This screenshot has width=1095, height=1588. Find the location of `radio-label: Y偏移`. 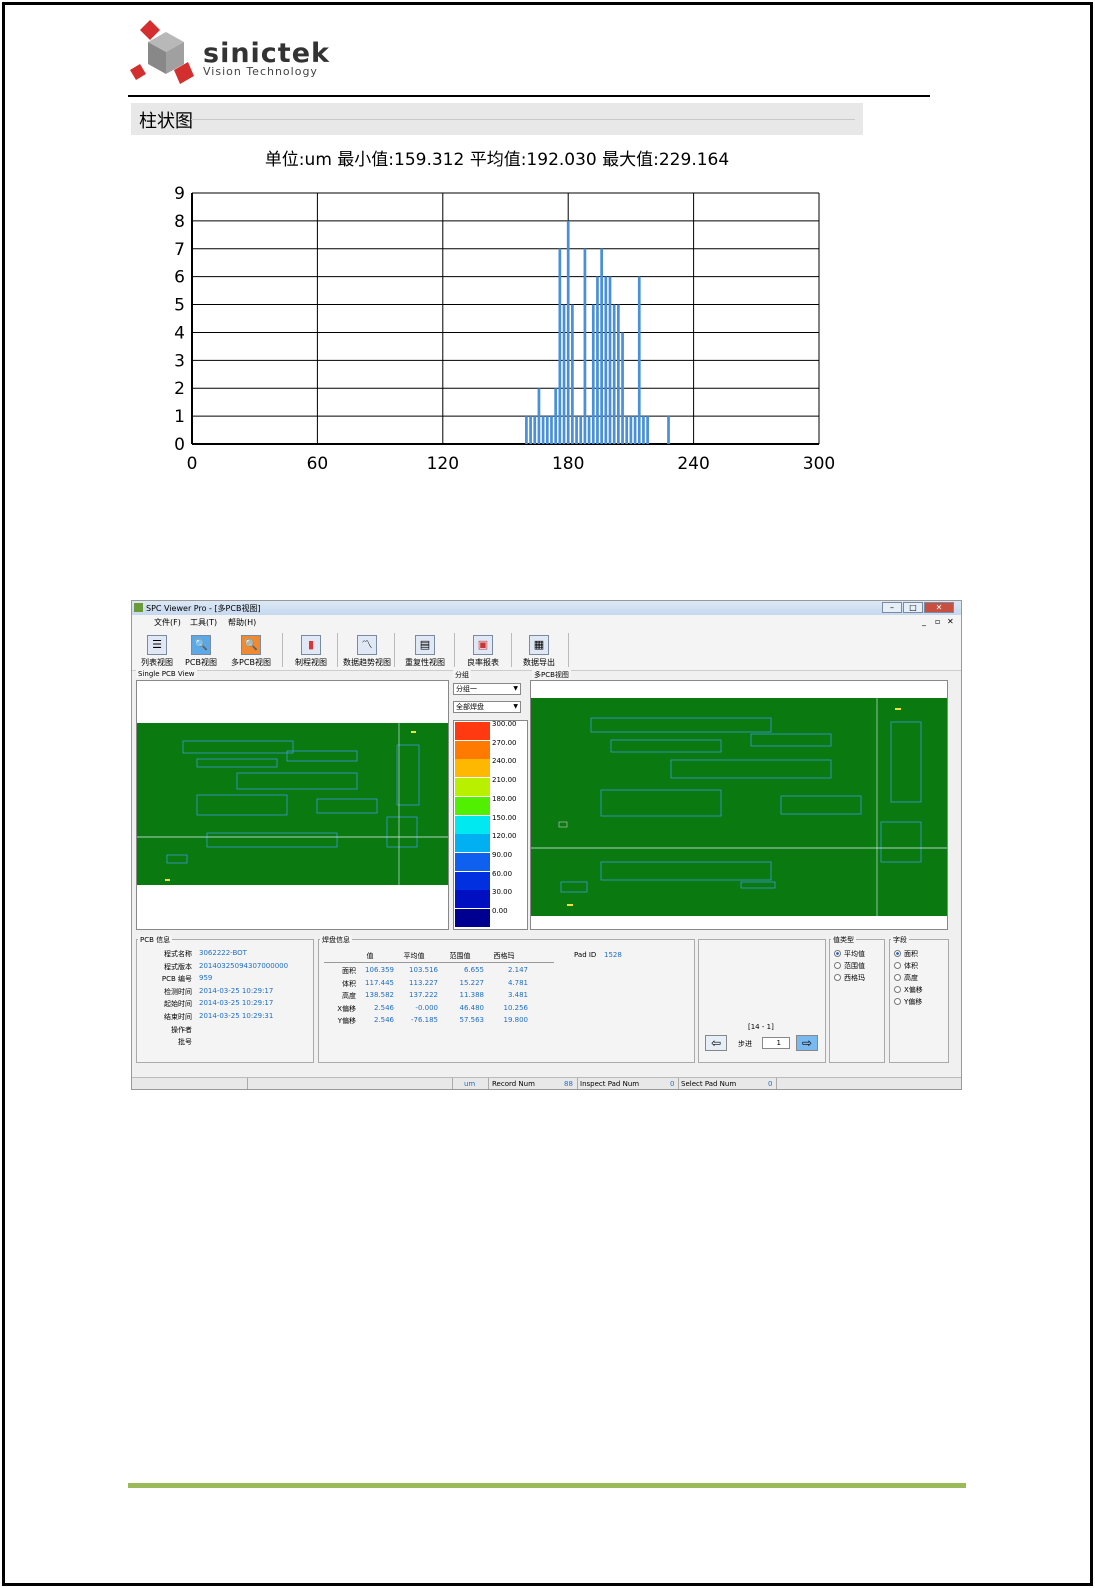

radio-label: Y偏移 is located at coordinates (913, 1002).